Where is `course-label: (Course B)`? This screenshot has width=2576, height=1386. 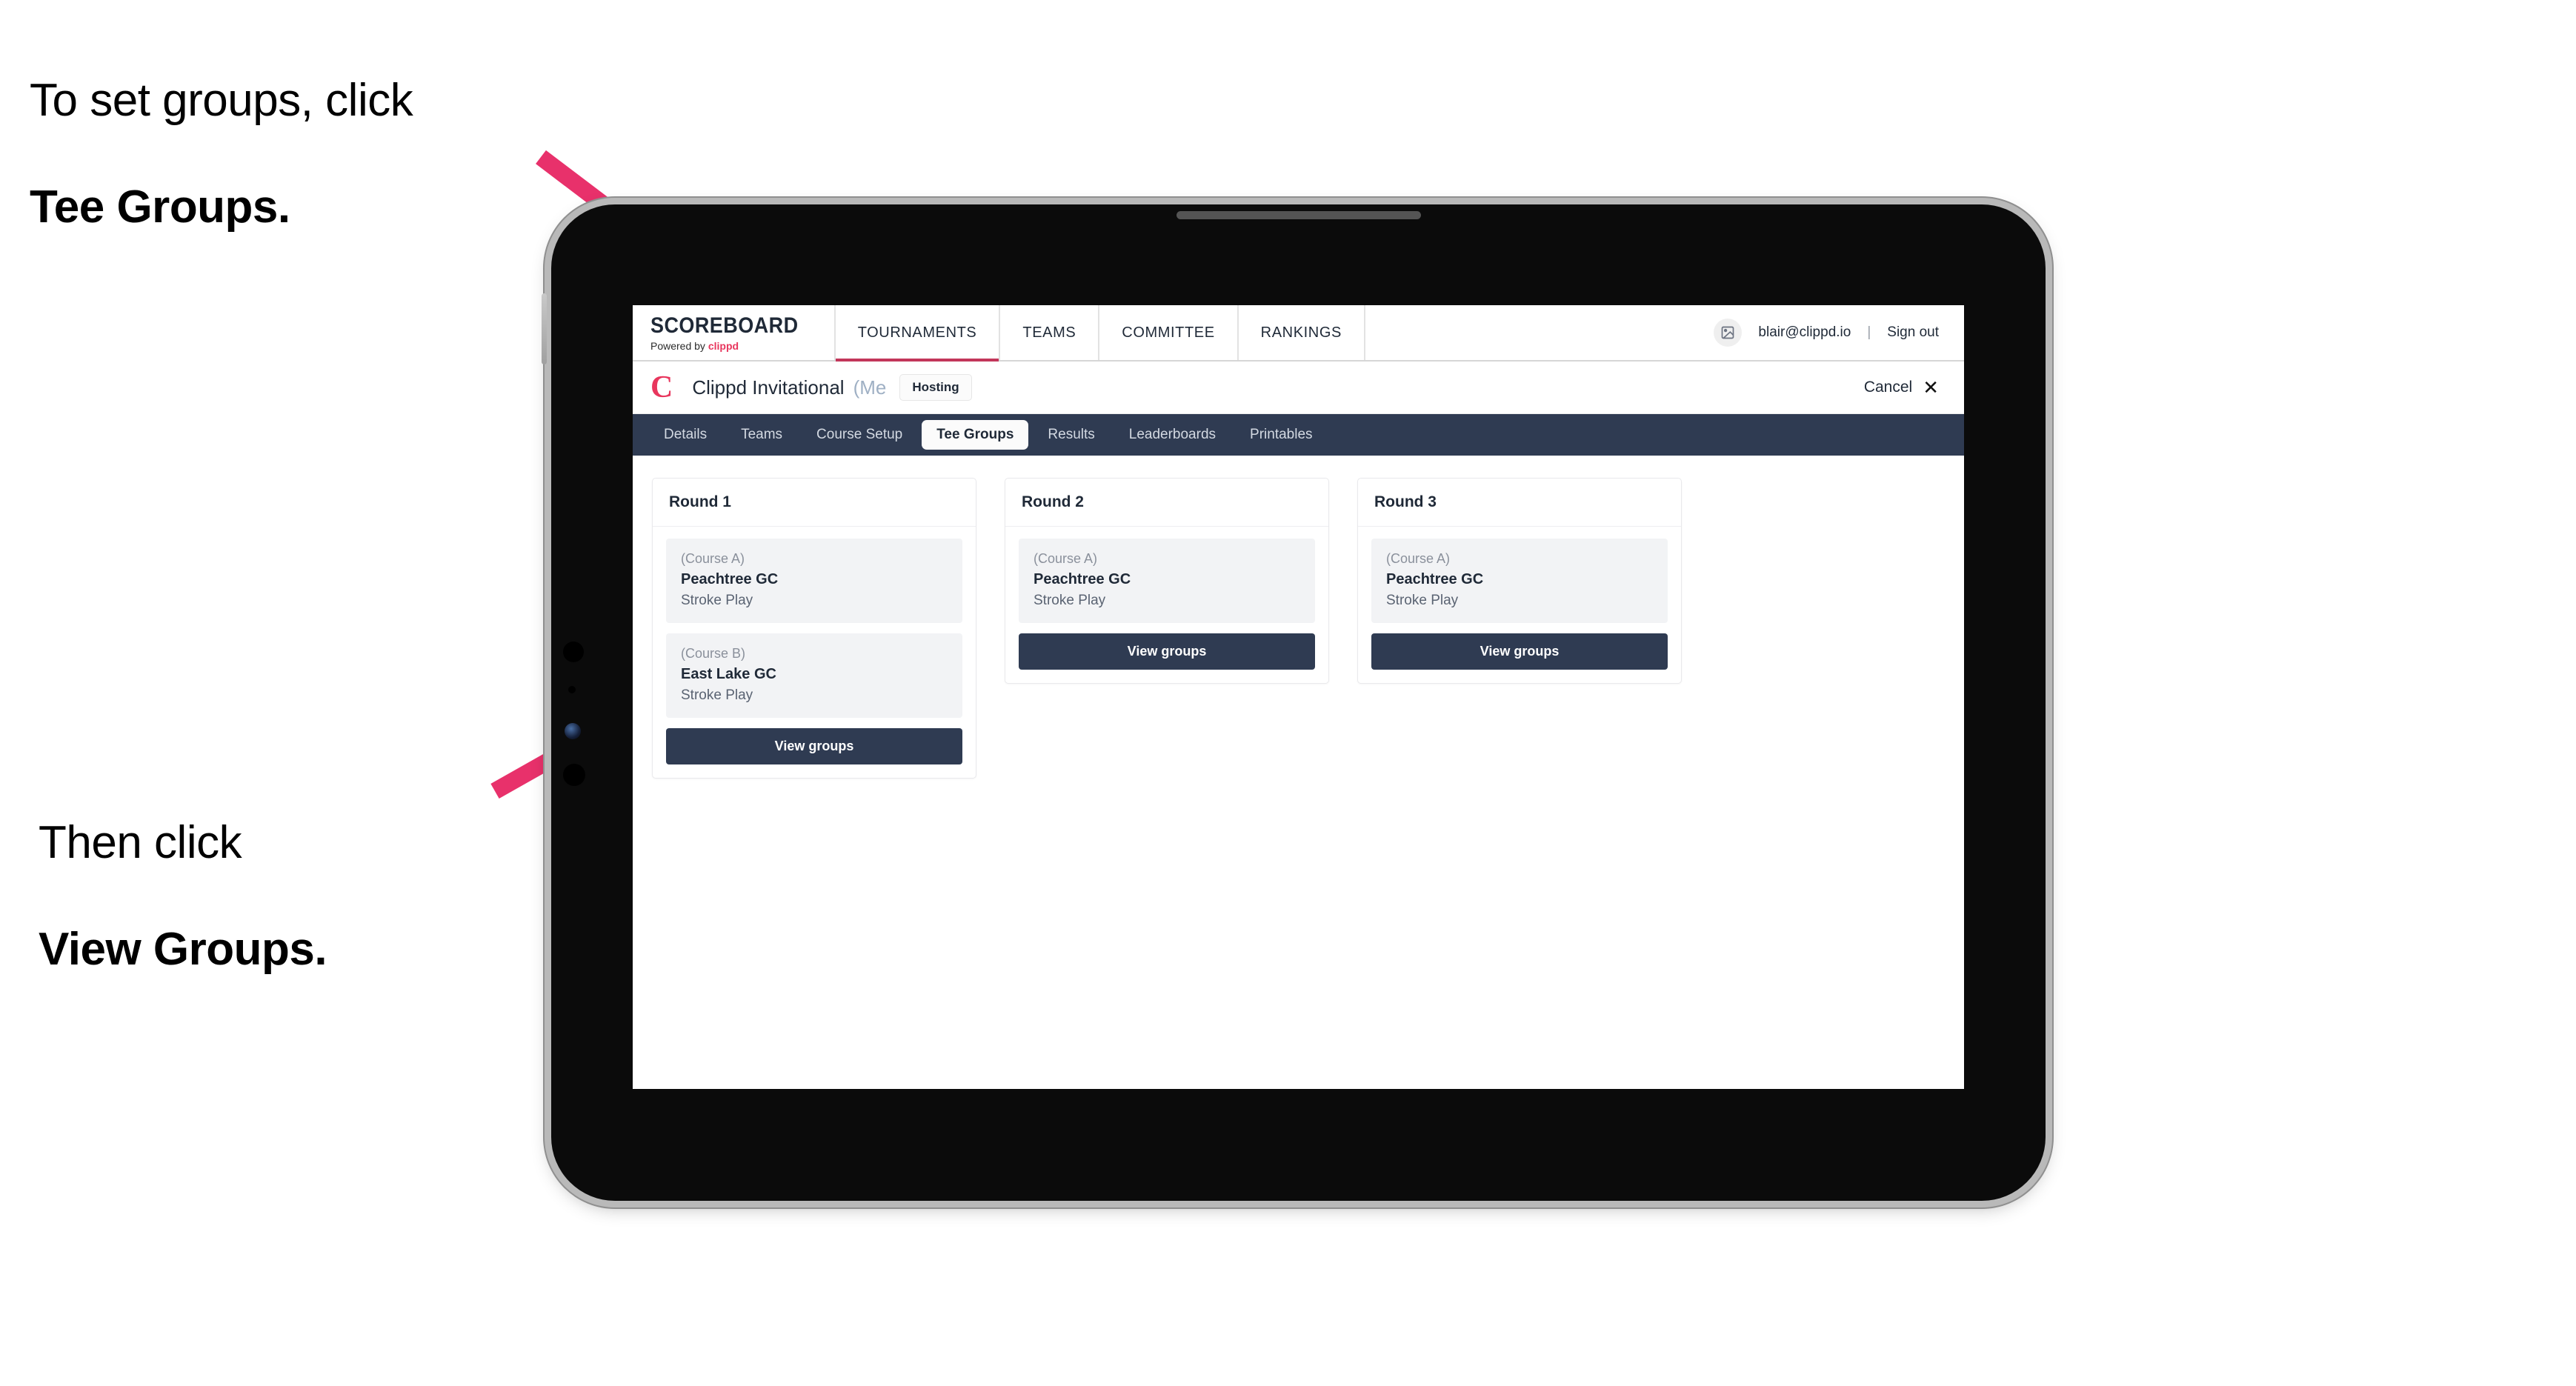
course-label: (Course B) is located at coordinates (713, 653).